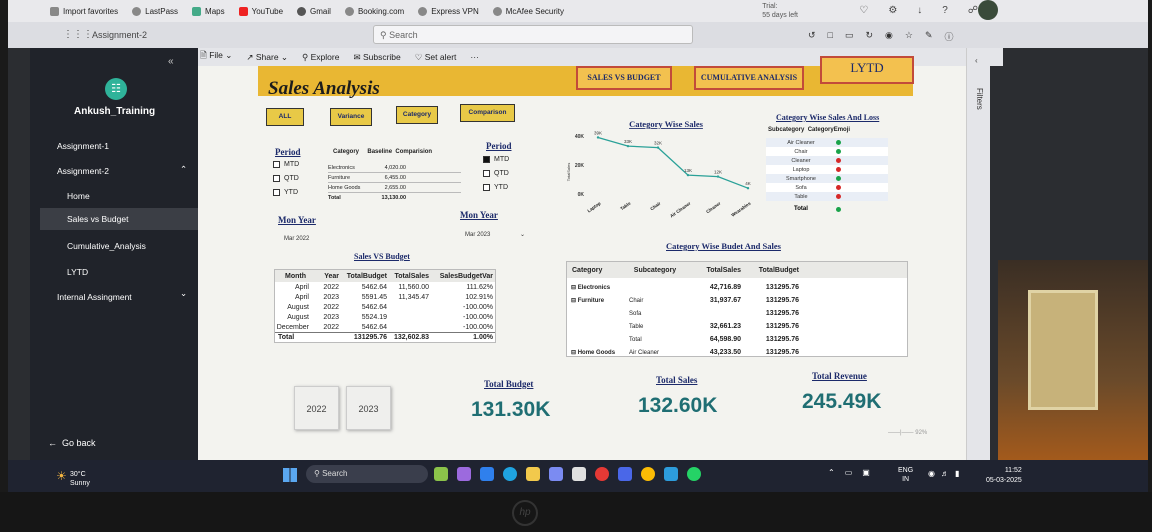 The height and width of the screenshot is (532, 1152). I want to click on gear-icon: ⚙, so click(892, 10).